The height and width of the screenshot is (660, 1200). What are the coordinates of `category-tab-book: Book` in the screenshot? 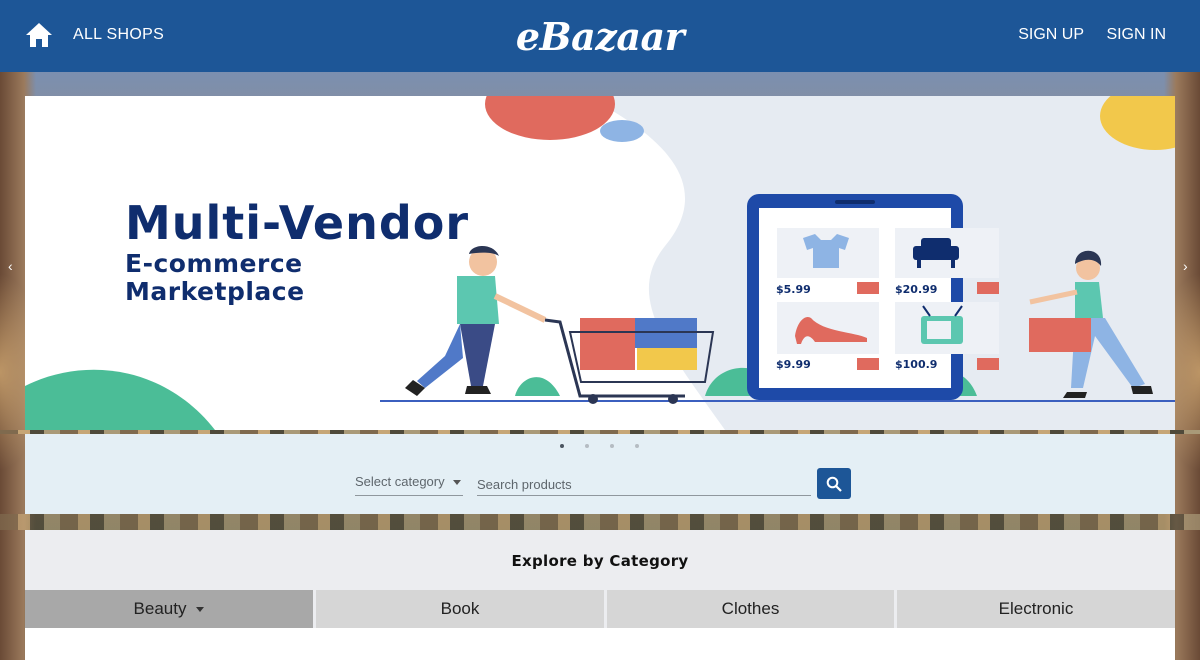 It's located at (460, 609).